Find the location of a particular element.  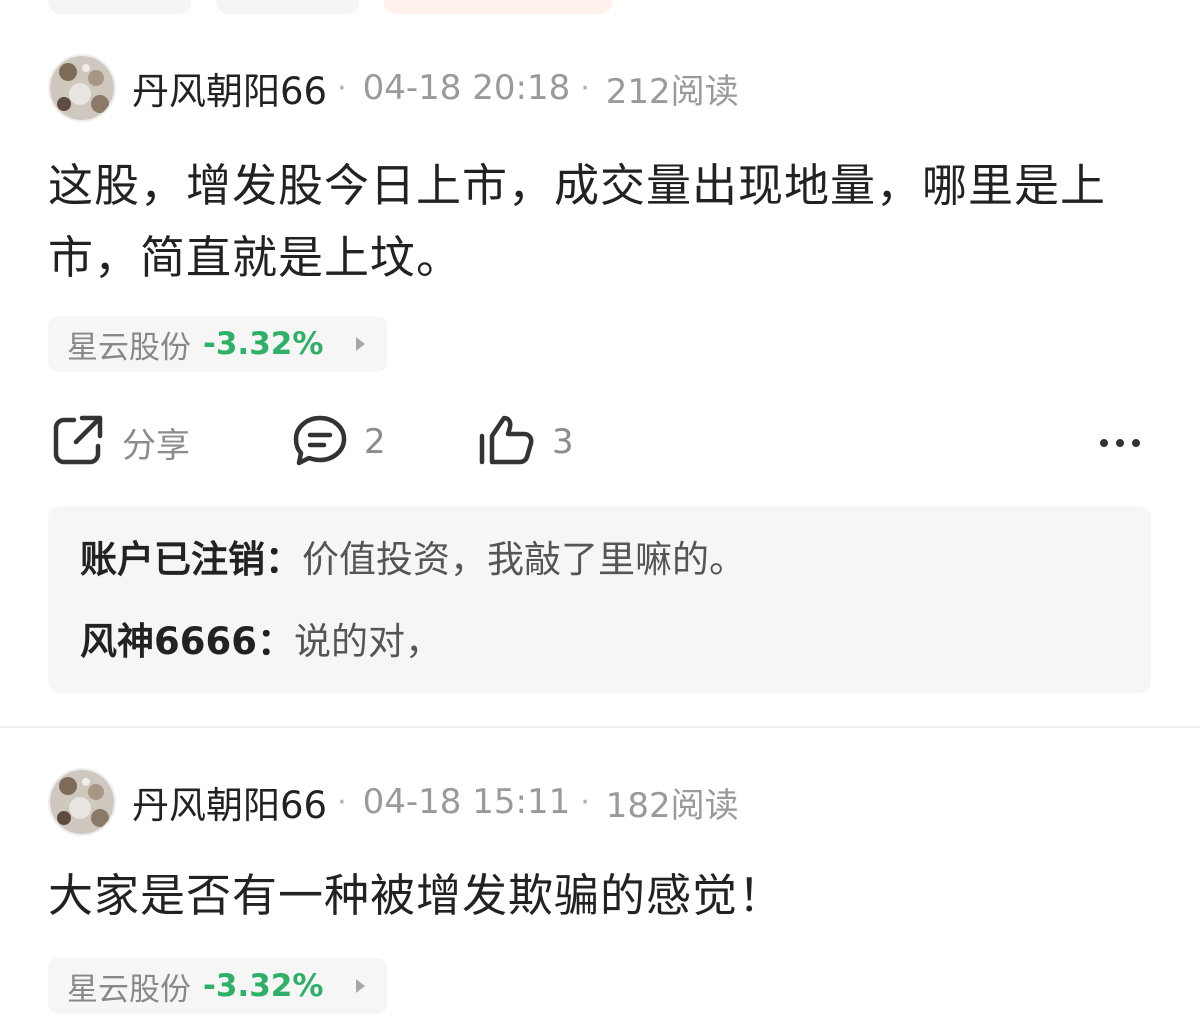

share-icon is located at coordinates (79, 442).